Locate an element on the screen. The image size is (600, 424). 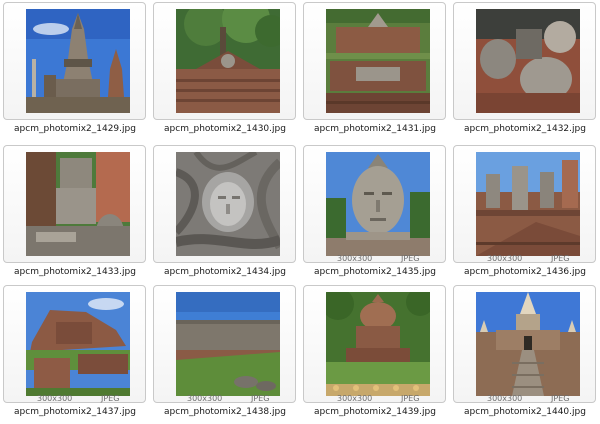
file-name-label: apcm_photomix2_1431.jpg is located at coordinates (375, 129).